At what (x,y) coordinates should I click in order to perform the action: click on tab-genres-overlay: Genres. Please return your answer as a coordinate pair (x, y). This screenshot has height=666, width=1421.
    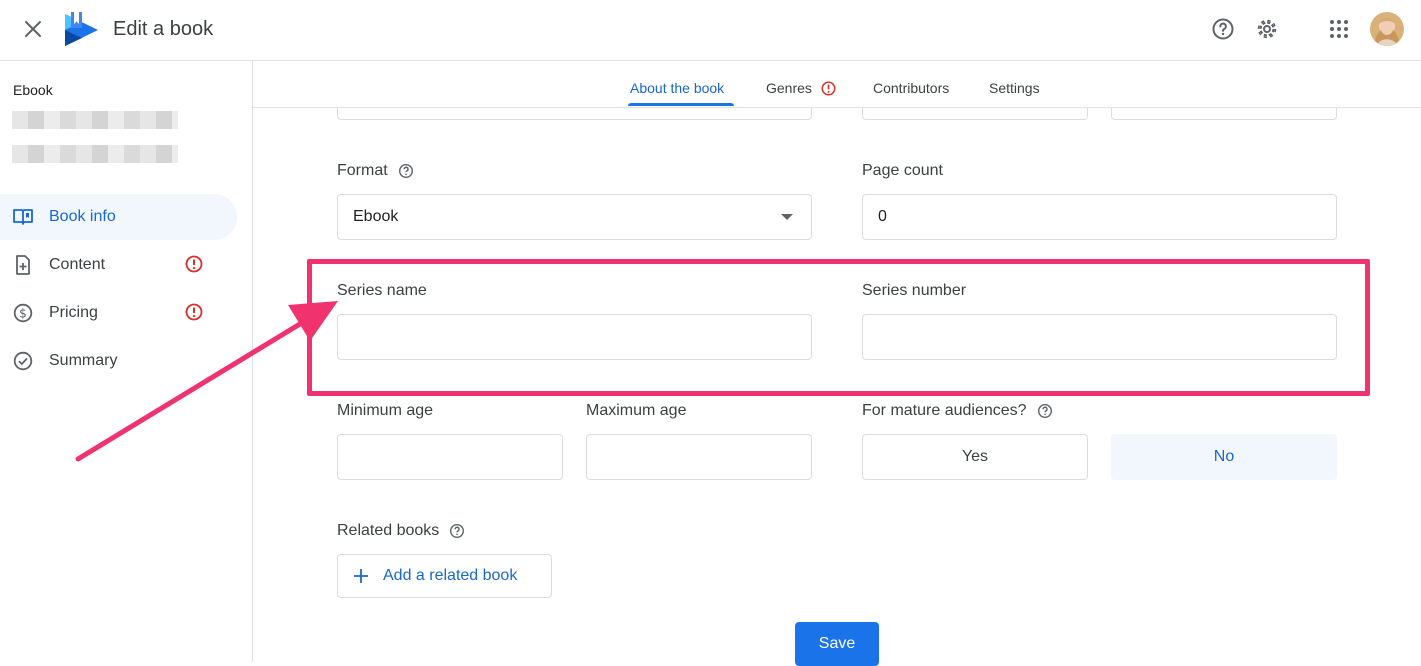
    Looking at the image, I should click on (801, 88).